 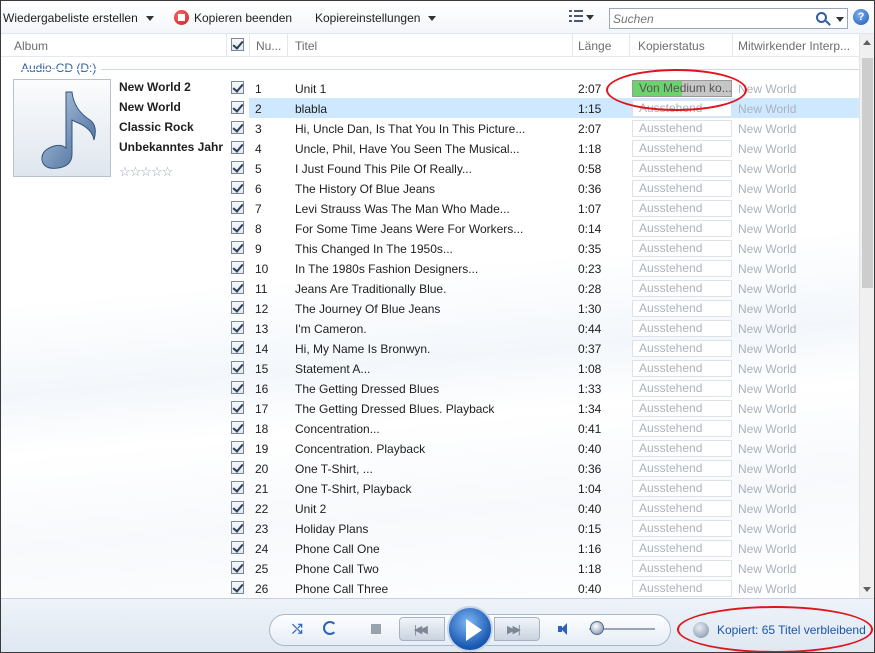 What do you see at coordinates (422, 629) in the screenshot?
I see `previous-button: |◀◀` at bounding box center [422, 629].